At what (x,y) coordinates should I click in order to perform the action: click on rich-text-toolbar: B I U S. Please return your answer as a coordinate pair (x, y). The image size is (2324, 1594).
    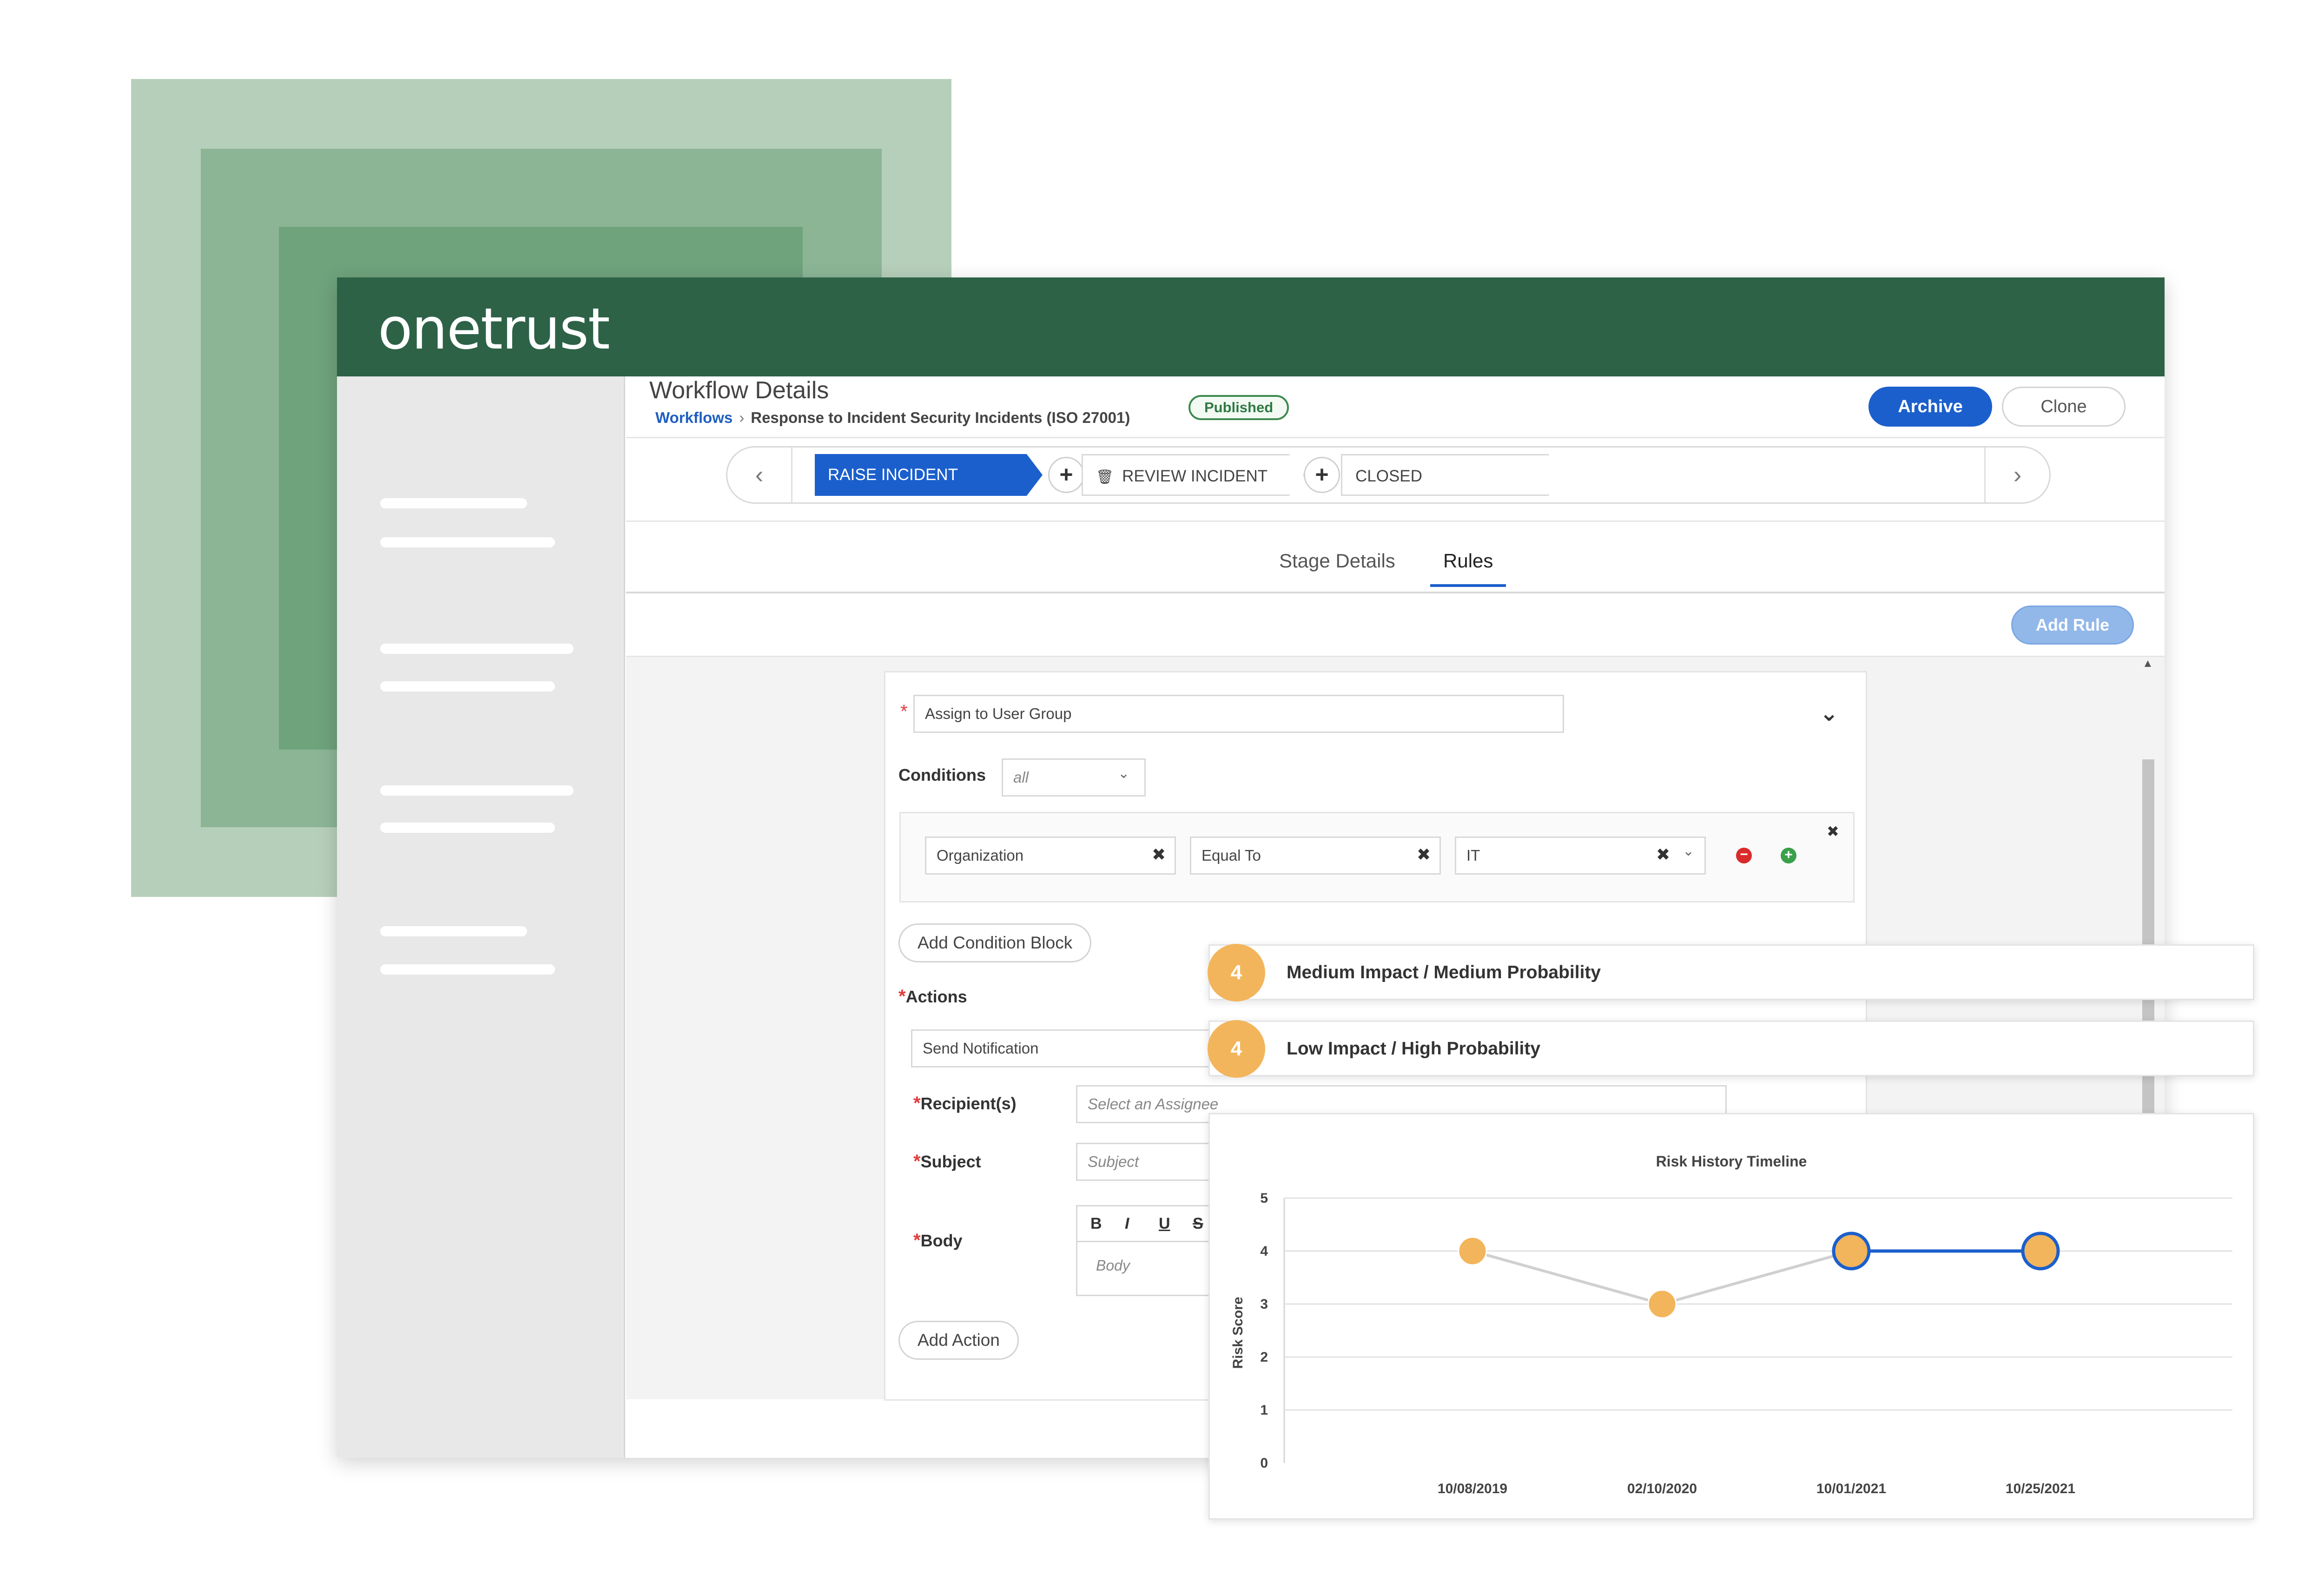
    Looking at the image, I should click on (1145, 1224).